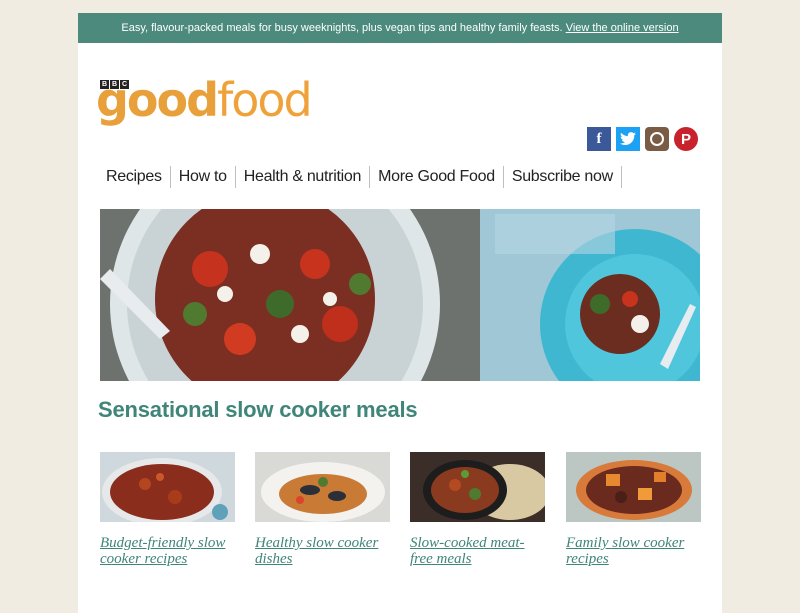  I want to click on facebook-icon: f, so click(599, 139).